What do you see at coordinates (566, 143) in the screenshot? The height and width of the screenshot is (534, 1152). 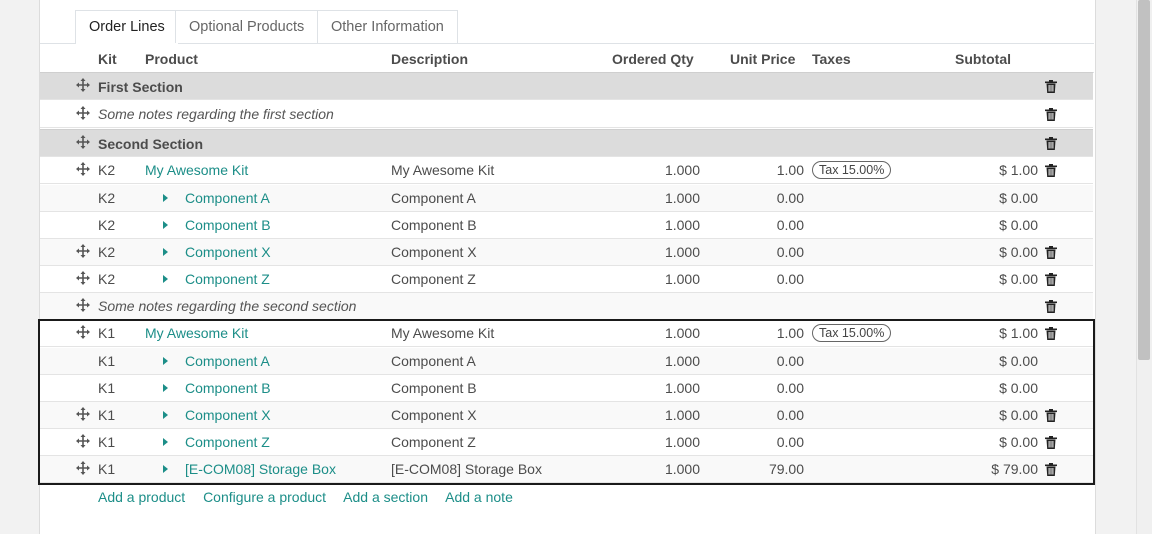 I see `section-row: Second Section` at bounding box center [566, 143].